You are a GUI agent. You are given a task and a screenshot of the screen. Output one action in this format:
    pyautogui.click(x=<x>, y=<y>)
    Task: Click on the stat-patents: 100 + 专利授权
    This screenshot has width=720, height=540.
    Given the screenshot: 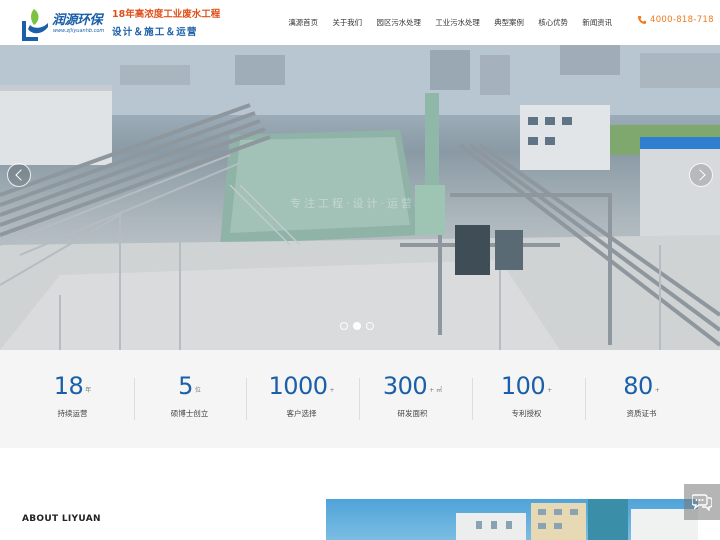 What is the action you would take?
    pyautogui.click(x=526, y=399)
    